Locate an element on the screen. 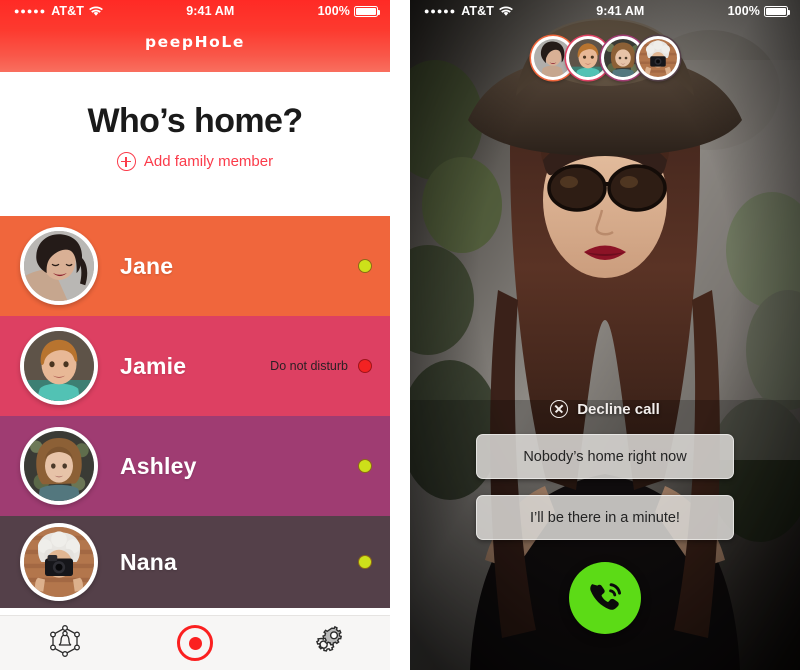  tab-settings is located at coordinates (325, 643).